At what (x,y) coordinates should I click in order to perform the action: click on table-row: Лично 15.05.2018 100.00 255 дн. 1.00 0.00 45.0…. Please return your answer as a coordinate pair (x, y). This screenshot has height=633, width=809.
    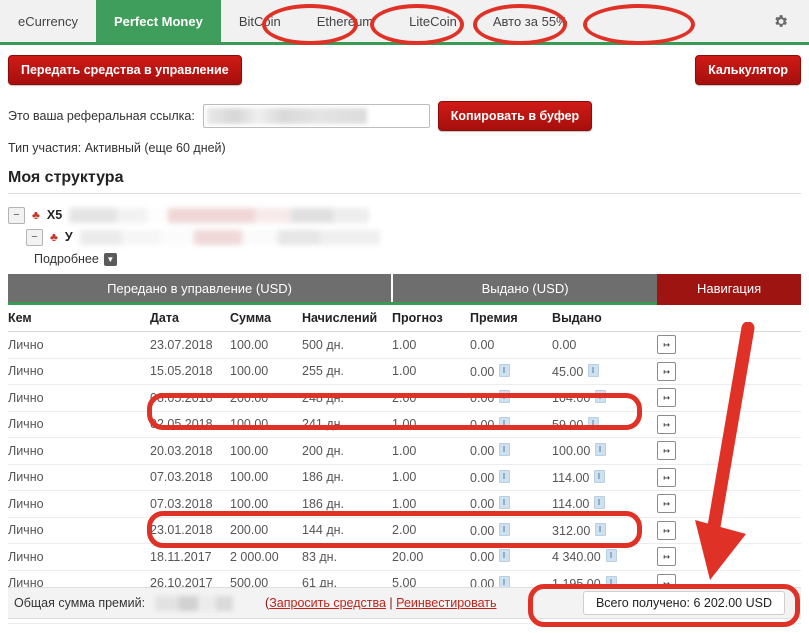
    Looking at the image, I should click on (405, 371).